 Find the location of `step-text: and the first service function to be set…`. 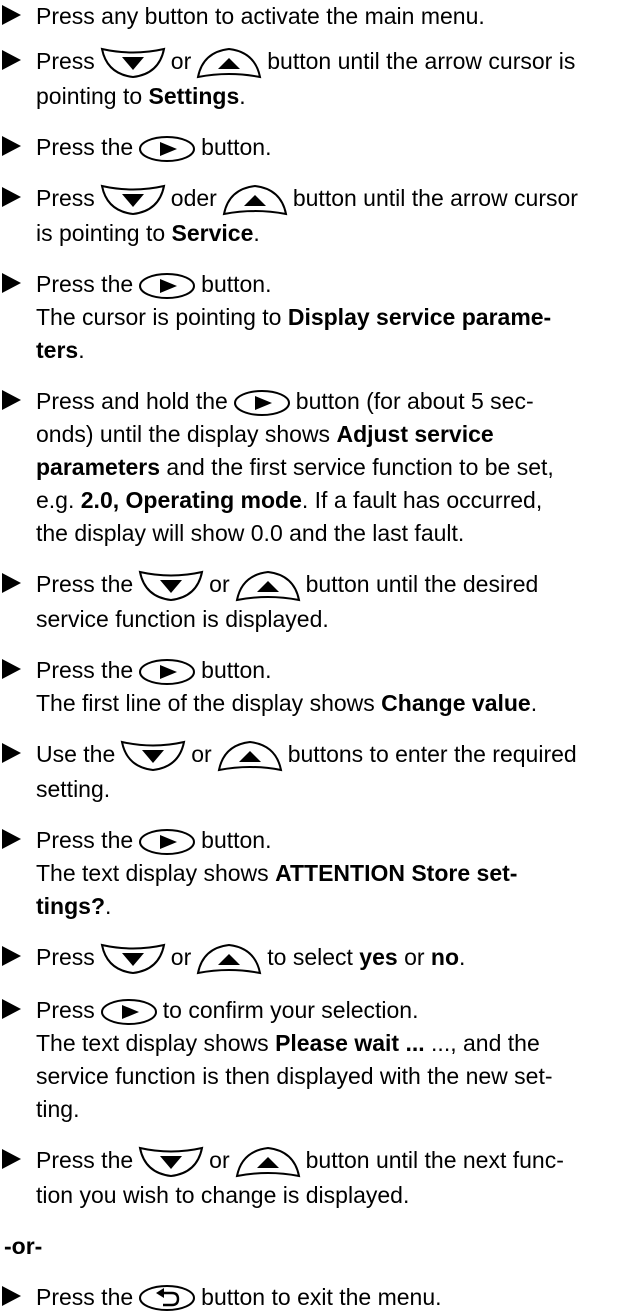

step-text: and the first service function to be set… is located at coordinates (360, 466).